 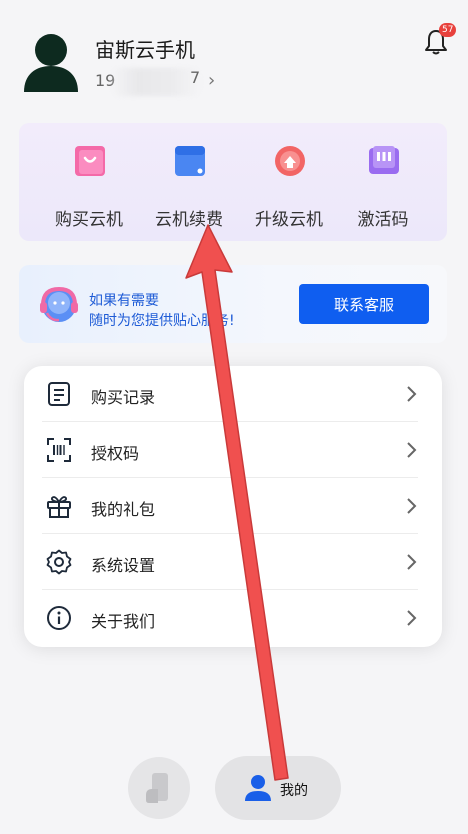 What do you see at coordinates (89, 182) in the screenshot?
I see `quick-action-buy: 购买云机` at bounding box center [89, 182].